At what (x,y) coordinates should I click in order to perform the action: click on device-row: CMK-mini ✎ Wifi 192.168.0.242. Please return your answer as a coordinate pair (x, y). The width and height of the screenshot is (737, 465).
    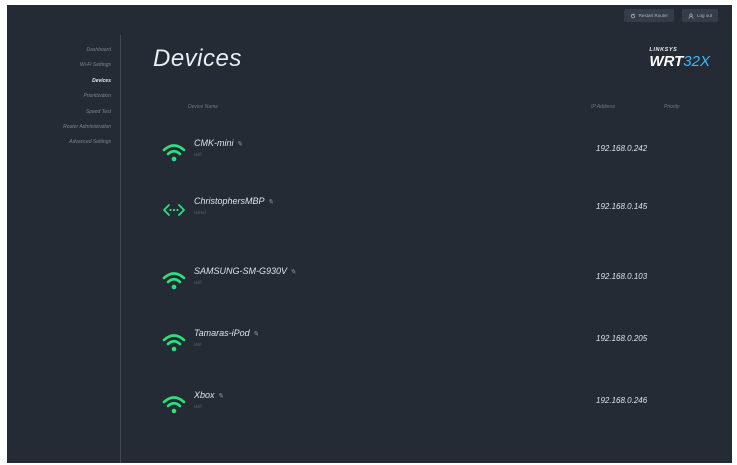
    Looking at the image, I should click on (436, 153).